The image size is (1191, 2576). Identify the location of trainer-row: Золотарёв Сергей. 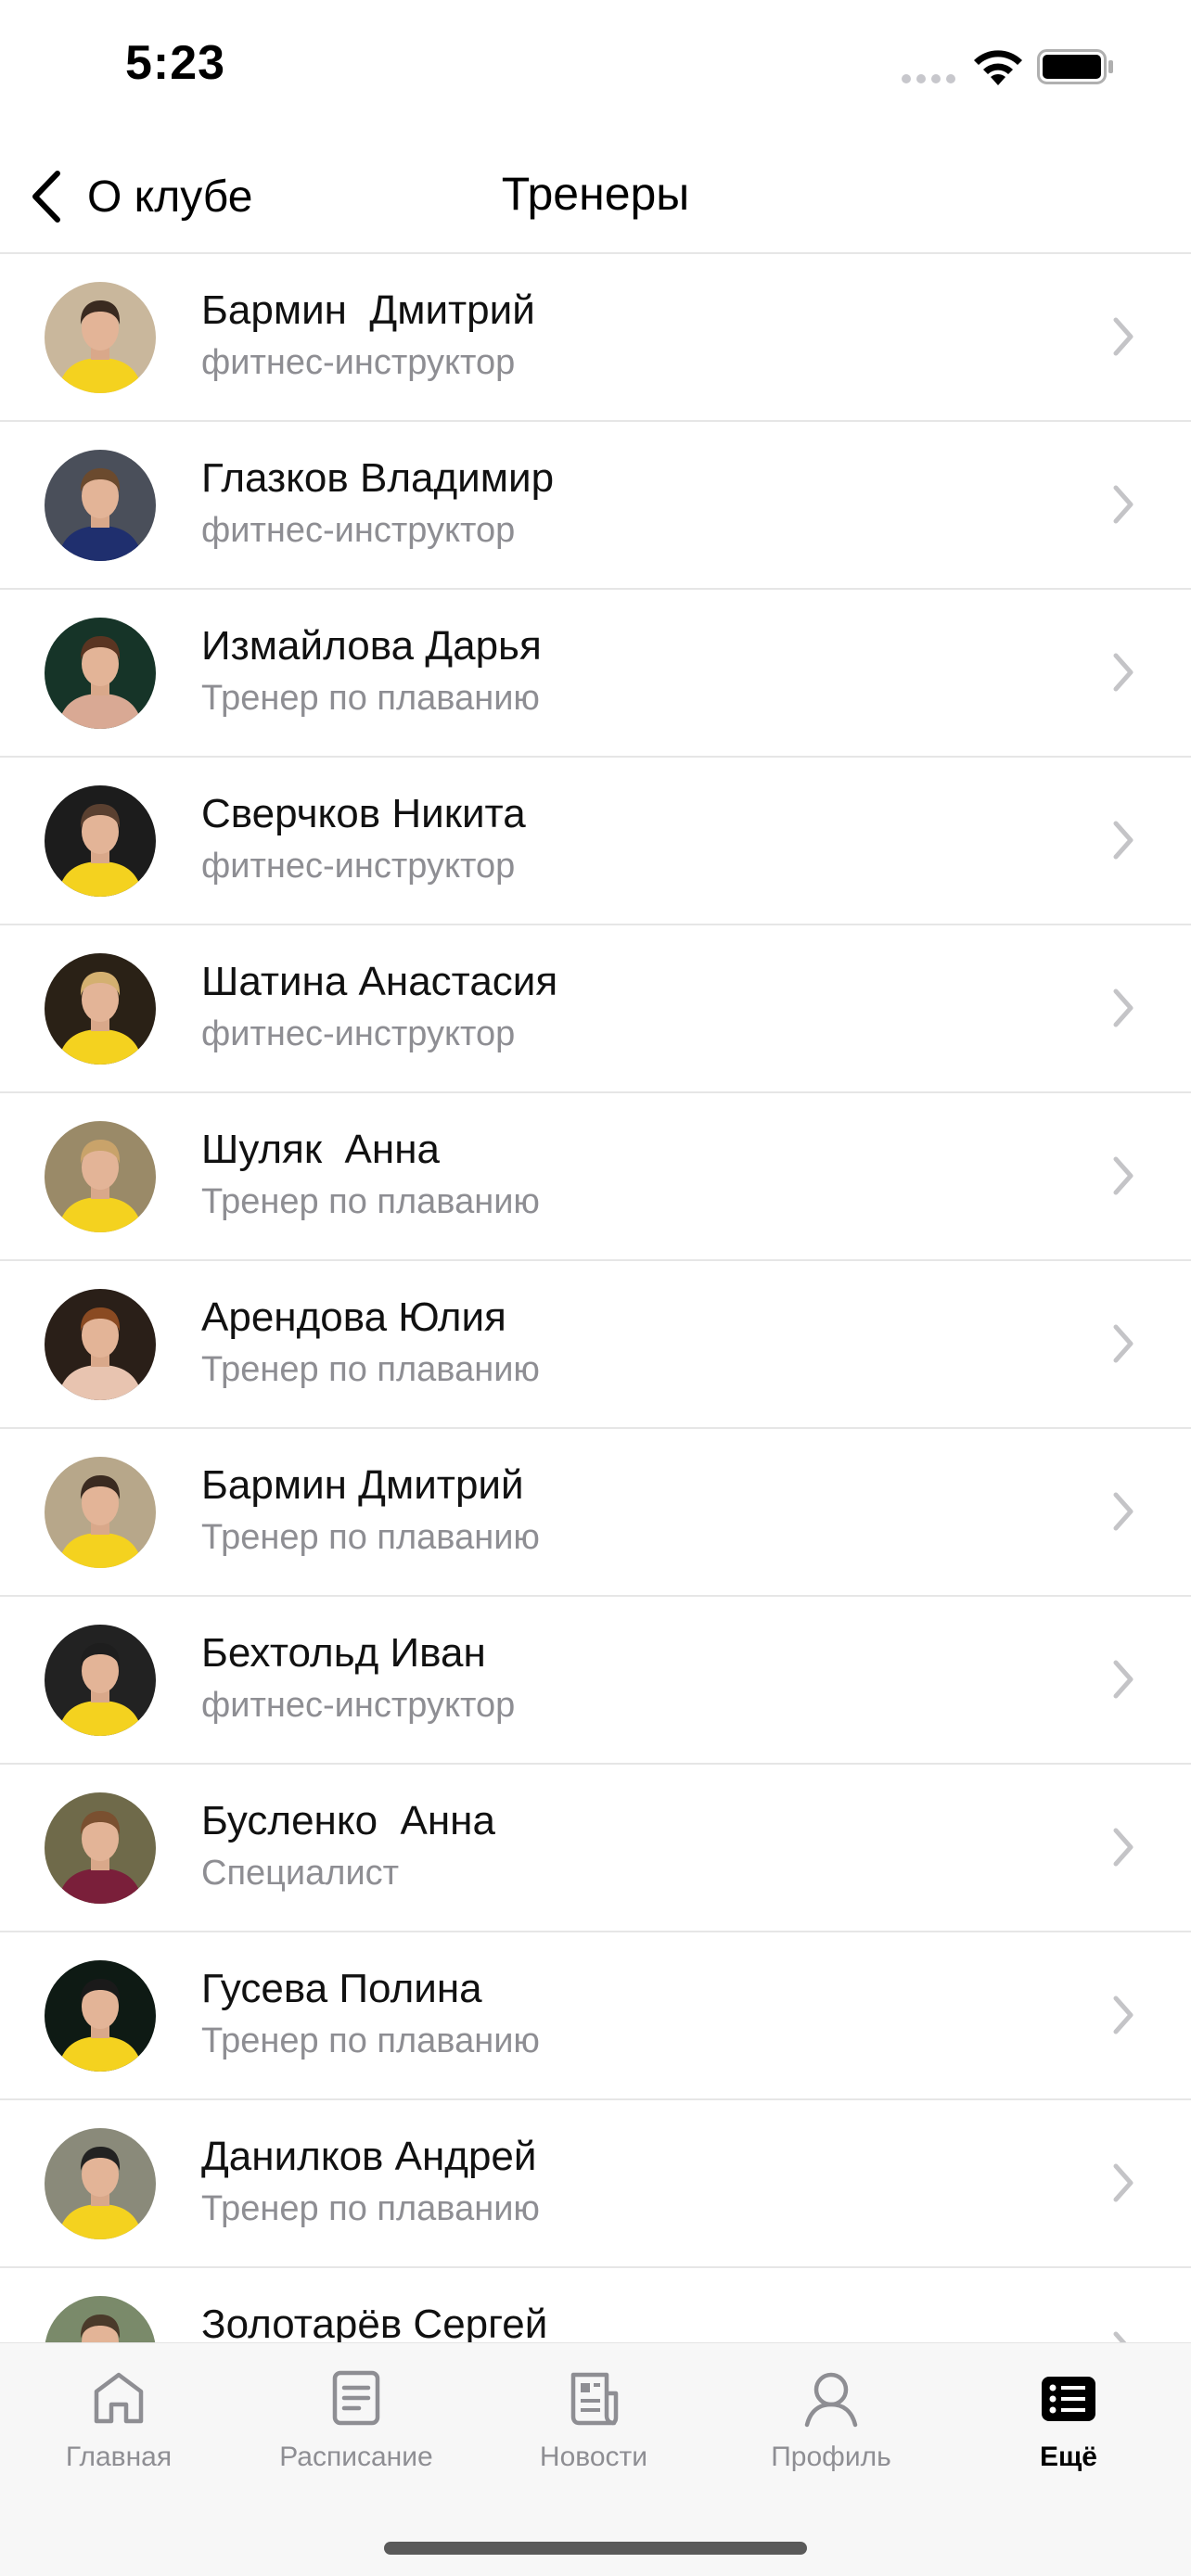
(595, 2305).